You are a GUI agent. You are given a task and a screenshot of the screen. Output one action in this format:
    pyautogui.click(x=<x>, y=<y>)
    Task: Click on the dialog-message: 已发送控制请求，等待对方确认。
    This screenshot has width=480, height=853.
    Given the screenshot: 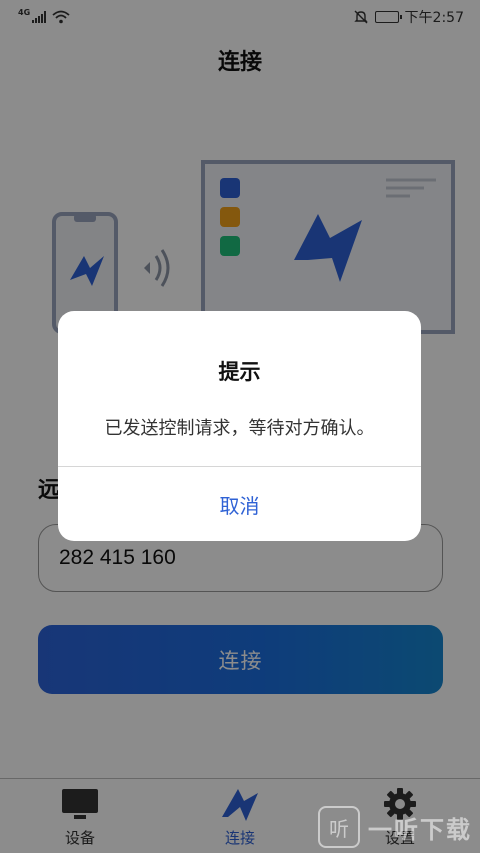 What is the action you would take?
    pyautogui.click(x=239, y=428)
    